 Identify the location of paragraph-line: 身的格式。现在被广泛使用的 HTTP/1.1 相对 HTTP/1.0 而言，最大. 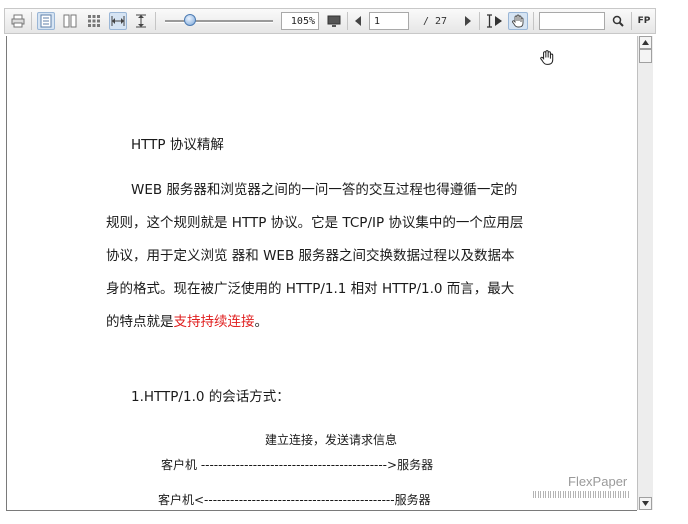
(310, 289).